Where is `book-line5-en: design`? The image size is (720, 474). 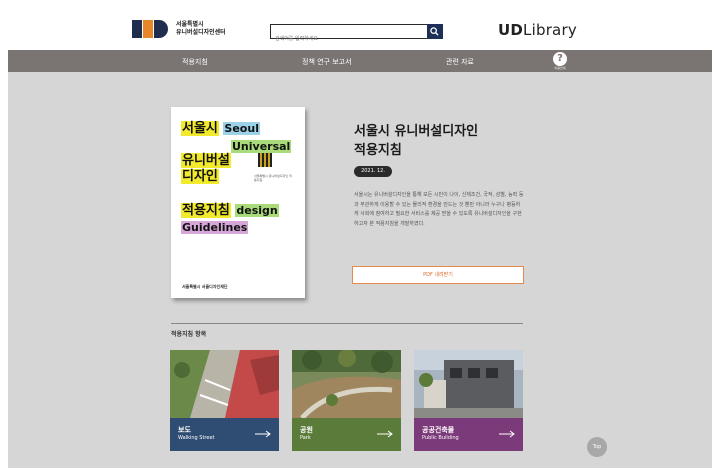
book-line5-en: design is located at coordinates (257, 210).